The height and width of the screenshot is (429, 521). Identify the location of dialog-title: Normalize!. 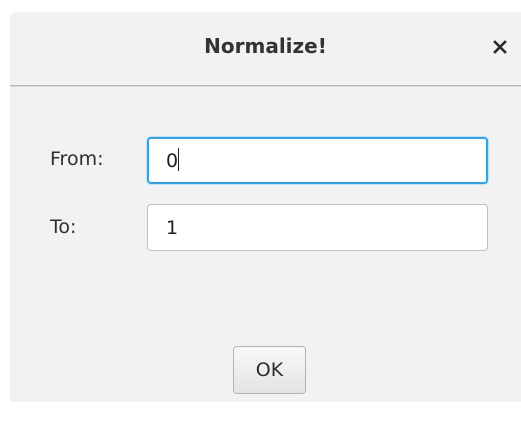
(265, 46).